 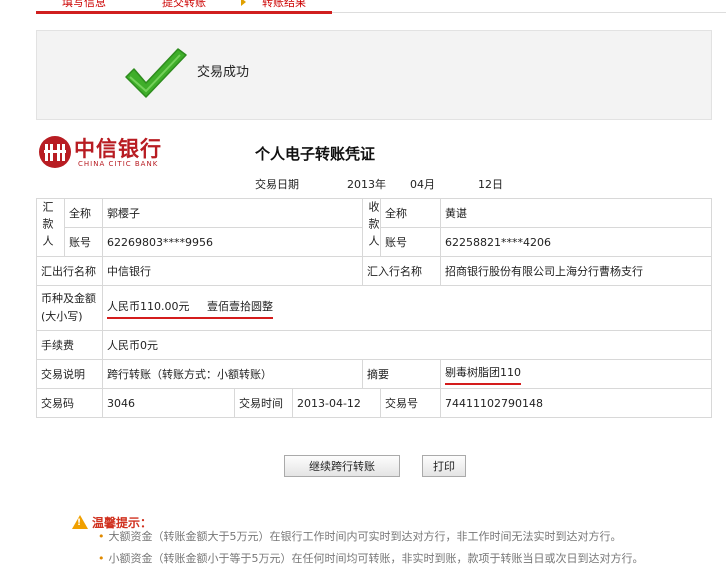 What do you see at coordinates (148, 306) in the screenshot?
I see `amount-numeric: 人民币110.00元` at bounding box center [148, 306].